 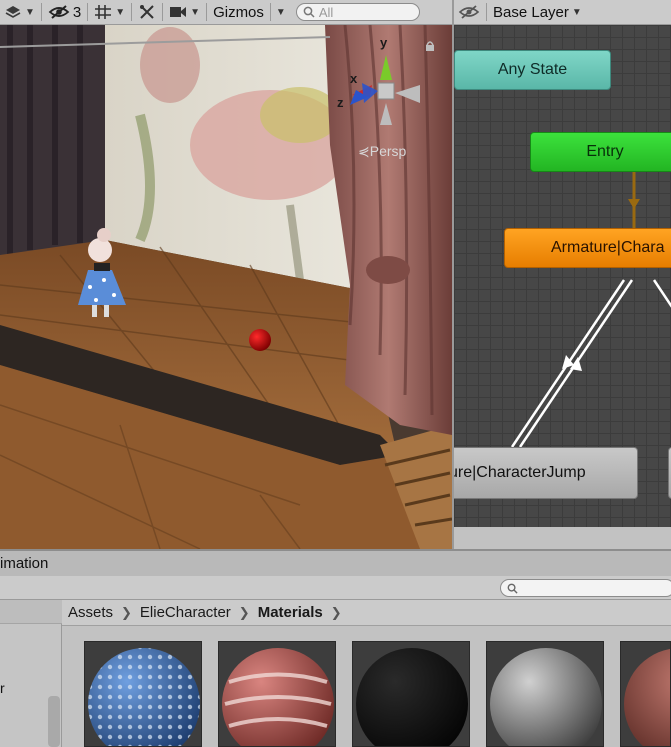 I want to click on animation-tab: imation, so click(x=24, y=563).